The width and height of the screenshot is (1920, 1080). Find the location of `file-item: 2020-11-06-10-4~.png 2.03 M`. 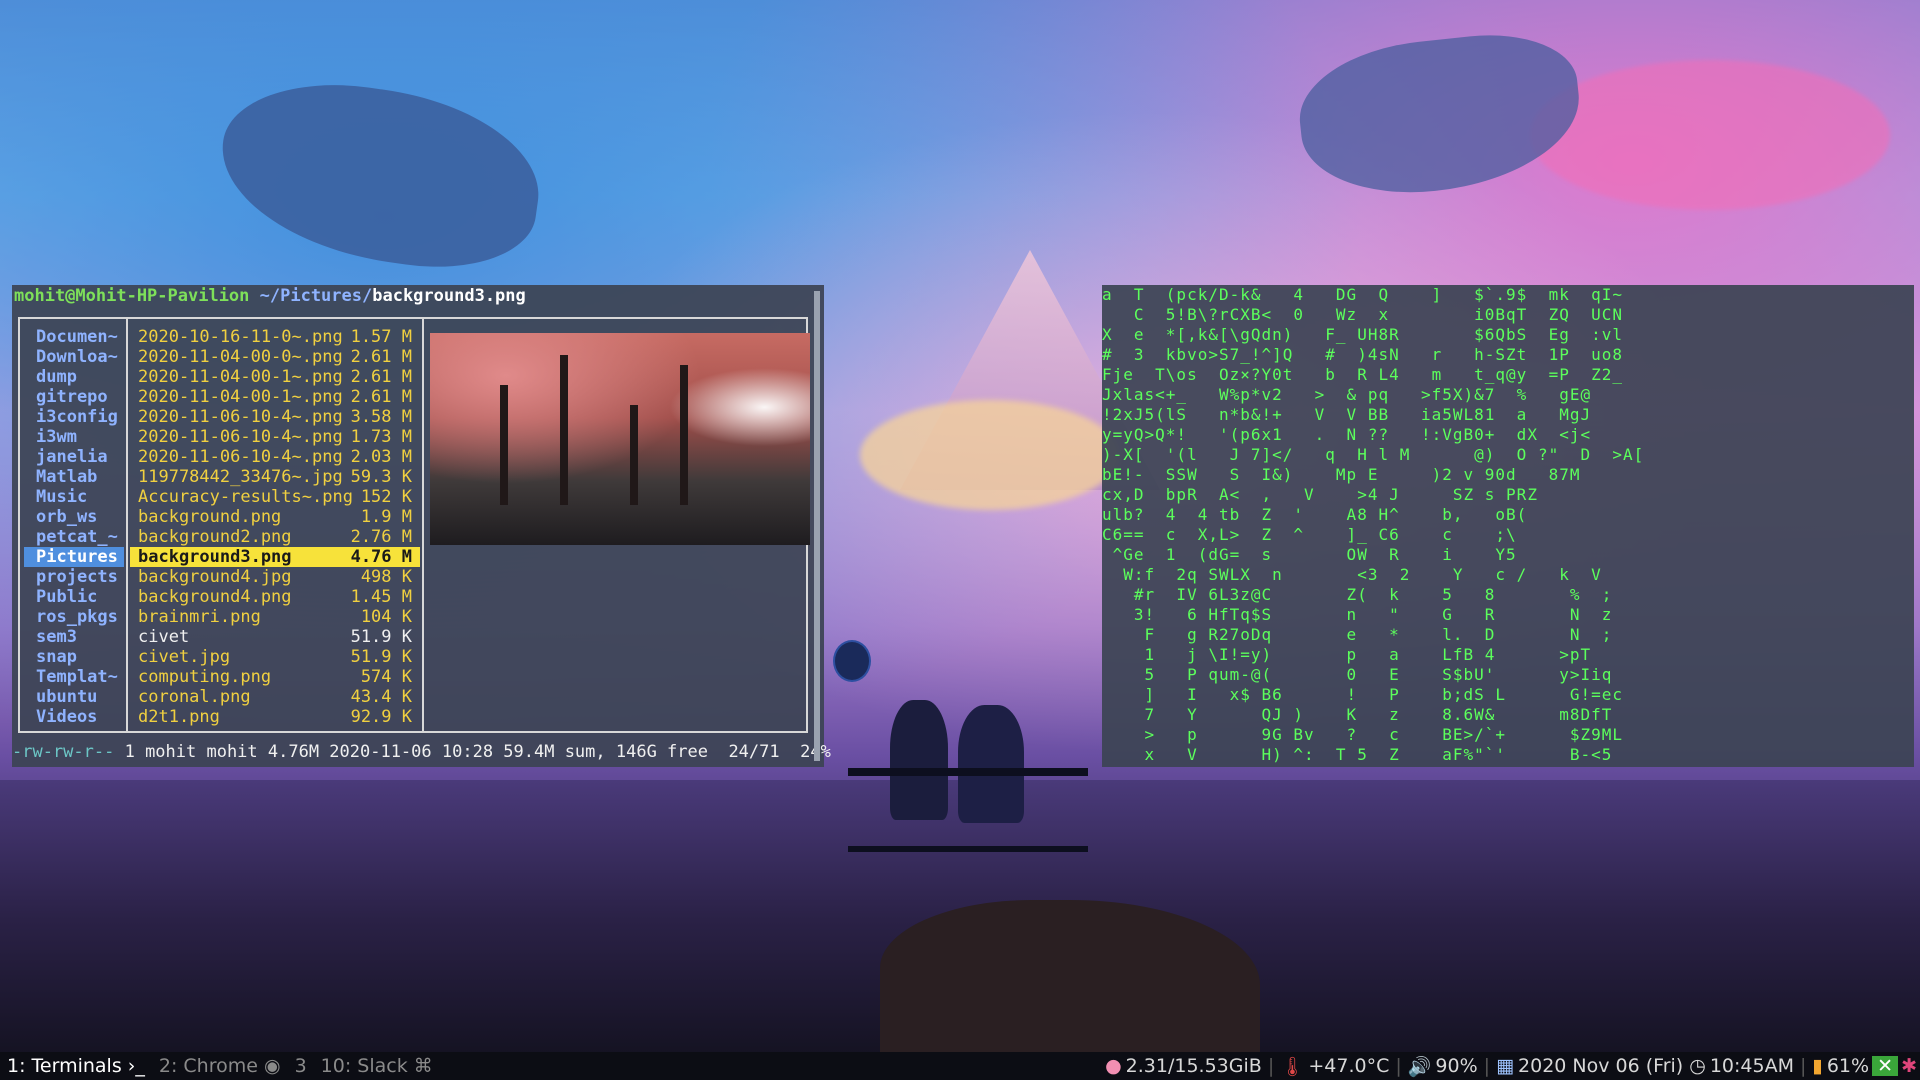

file-item: 2020-11-06-10-4~.png 2.03 M is located at coordinates (275, 457).